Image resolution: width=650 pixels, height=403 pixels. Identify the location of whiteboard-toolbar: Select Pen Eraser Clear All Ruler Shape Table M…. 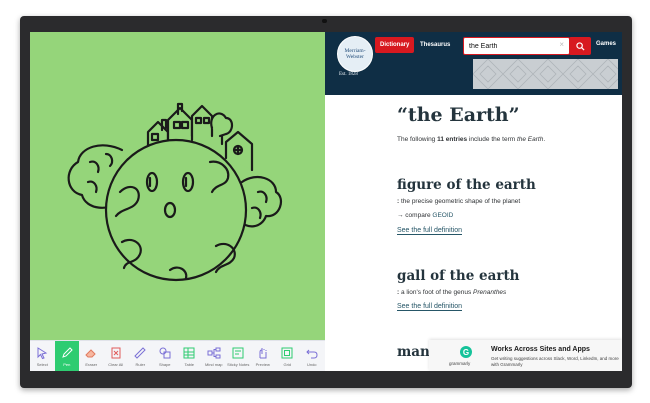
(177, 355).